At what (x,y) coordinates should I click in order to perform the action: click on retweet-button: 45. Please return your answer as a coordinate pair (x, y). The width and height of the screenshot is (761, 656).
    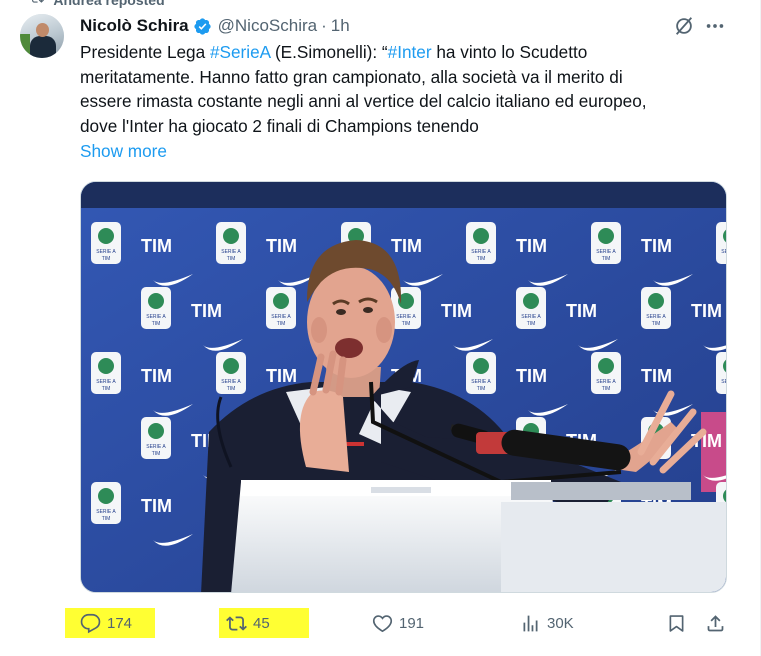
    Looking at the image, I should click on (264, 623).